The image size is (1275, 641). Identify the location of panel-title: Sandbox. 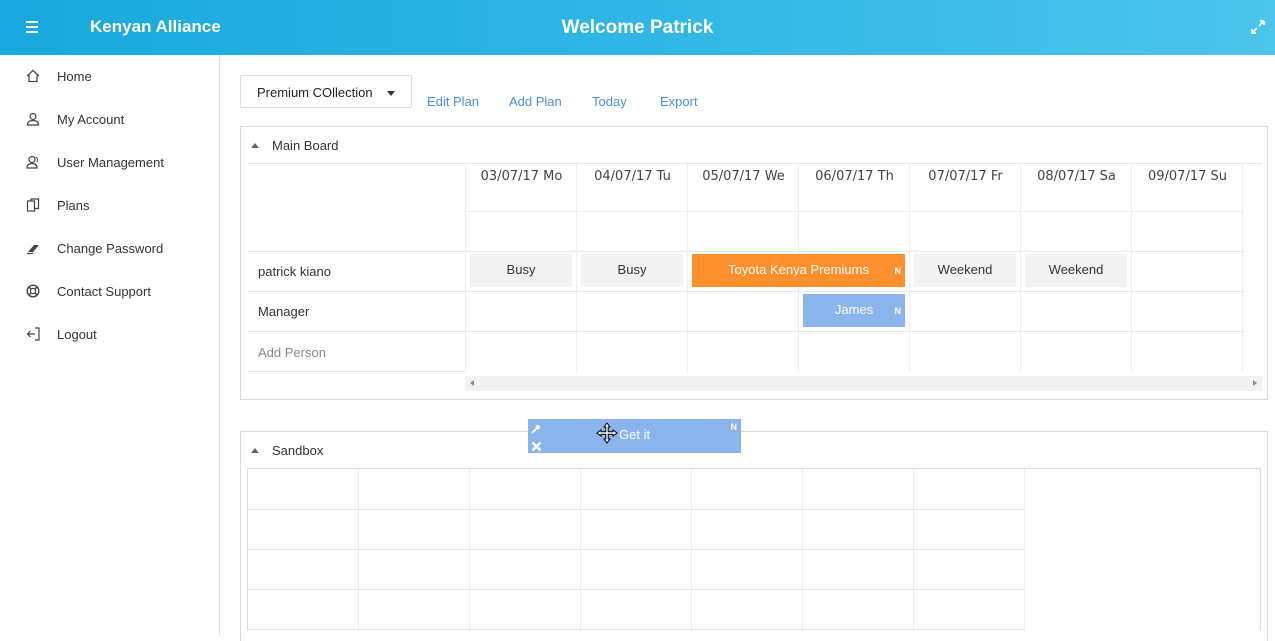
(298, 450).